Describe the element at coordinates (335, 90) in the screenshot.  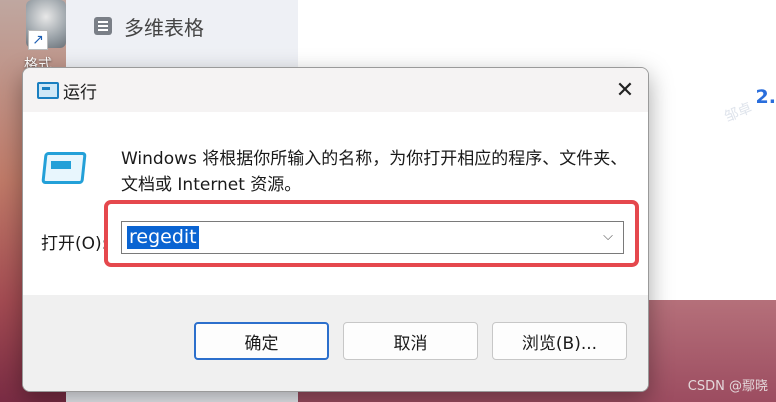
I see `dialog-titlebar: 运行 ✕` at that location.